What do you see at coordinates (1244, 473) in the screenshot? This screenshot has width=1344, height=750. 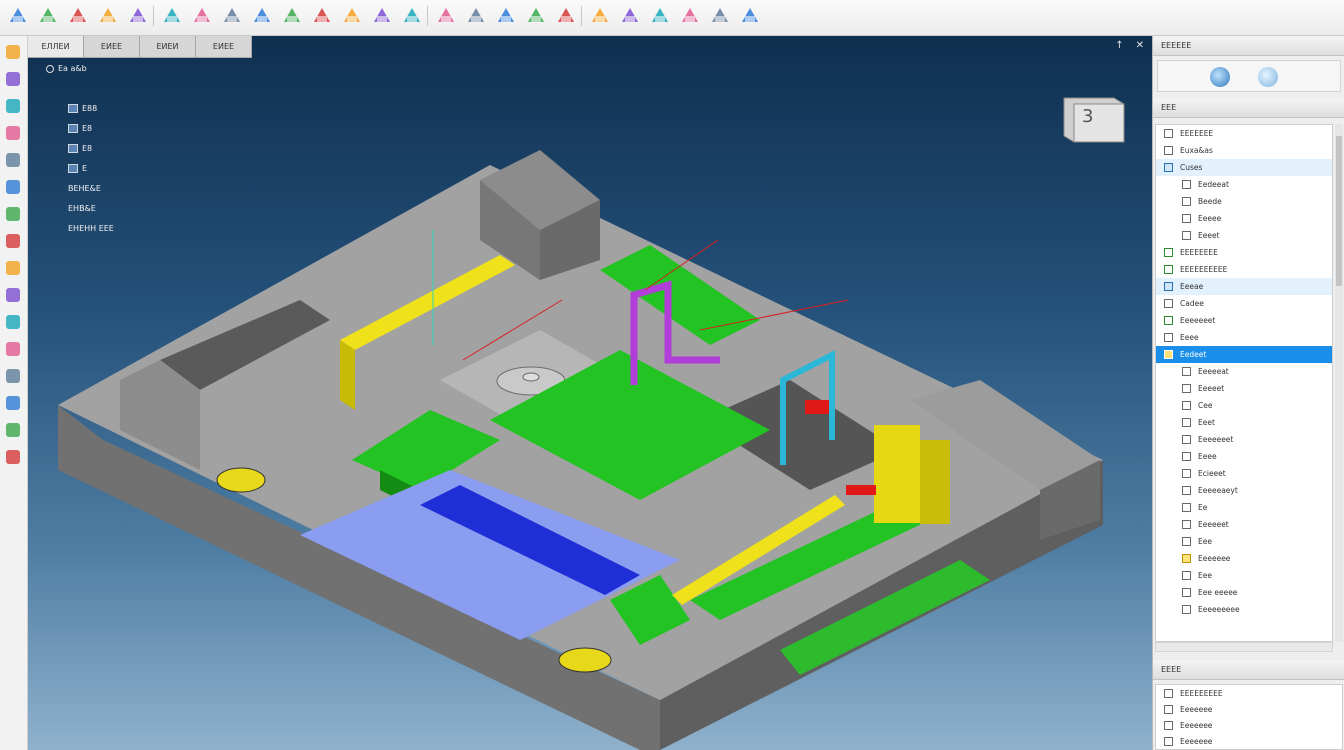 I see `list-row: Ecieeet` at bounding box center [1244, 473].